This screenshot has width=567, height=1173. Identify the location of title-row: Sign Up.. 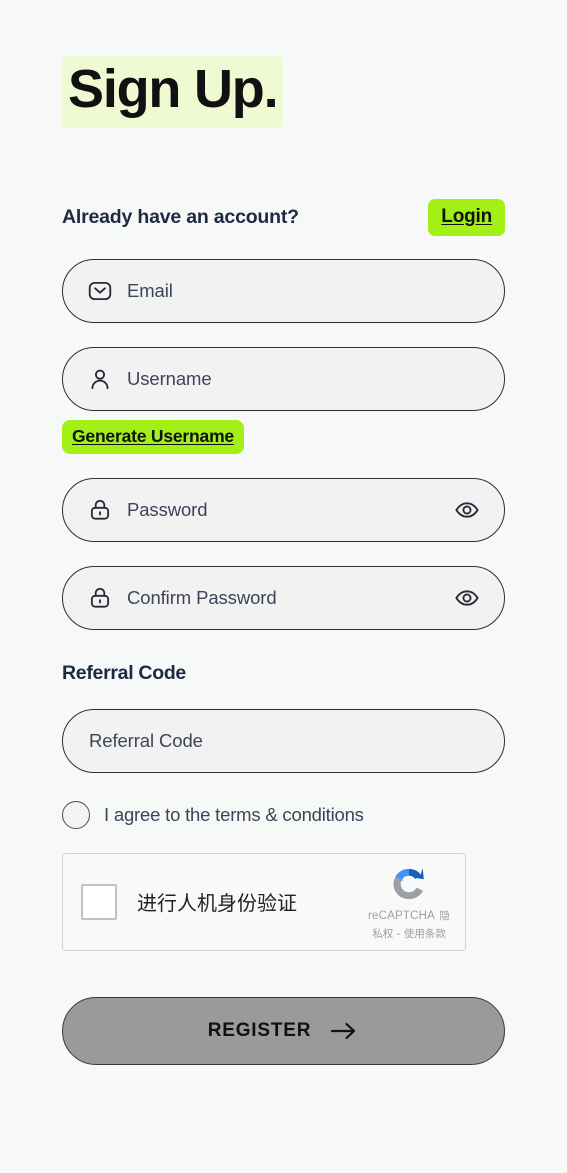
(283, 64).